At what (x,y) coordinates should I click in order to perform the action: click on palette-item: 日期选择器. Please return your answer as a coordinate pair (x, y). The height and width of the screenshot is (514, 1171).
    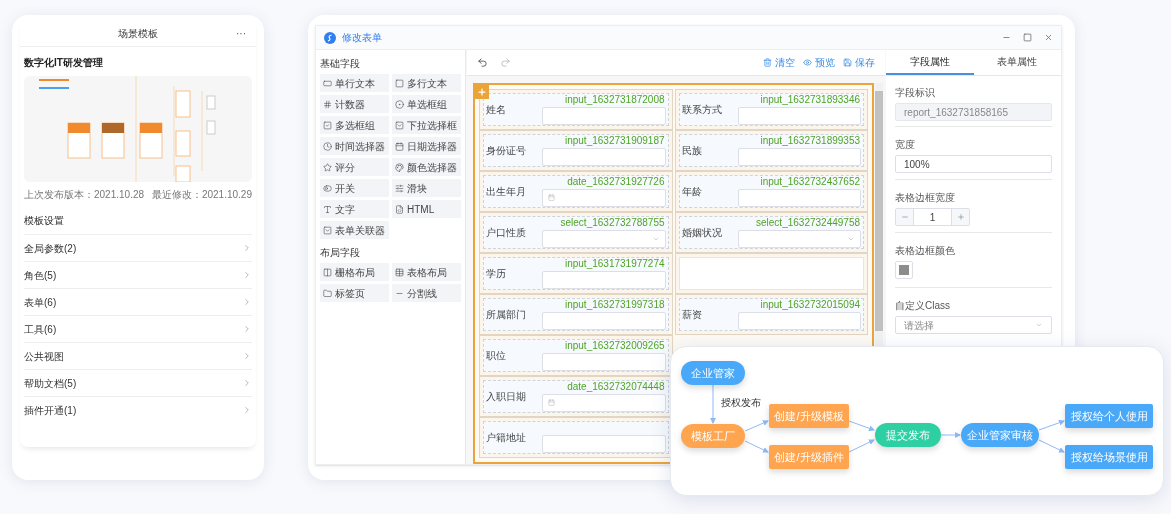
    Looking at the image, I should click on (426, 146).